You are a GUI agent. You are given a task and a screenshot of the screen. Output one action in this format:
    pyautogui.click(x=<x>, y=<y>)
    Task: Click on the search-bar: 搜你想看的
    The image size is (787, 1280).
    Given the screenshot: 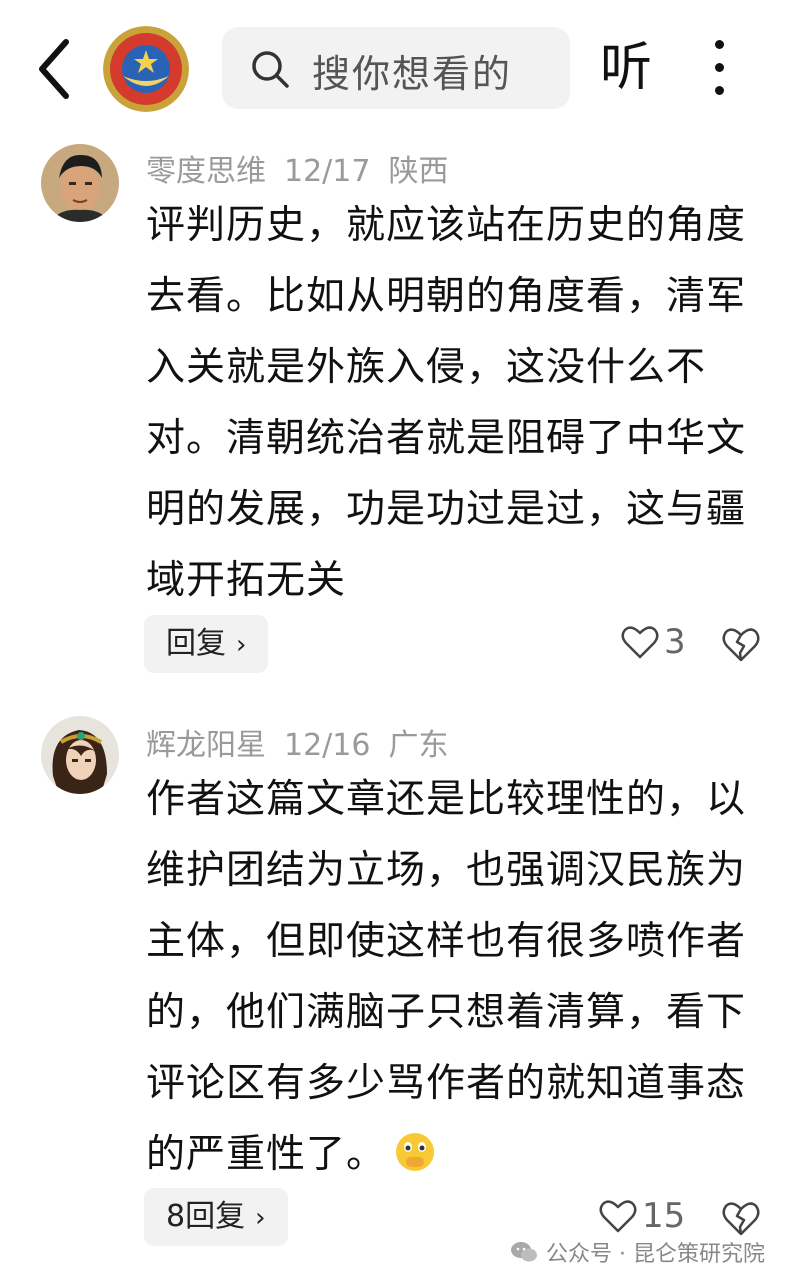 What is the action you would take?
    pyautogui.click(x=396, y=68)
    